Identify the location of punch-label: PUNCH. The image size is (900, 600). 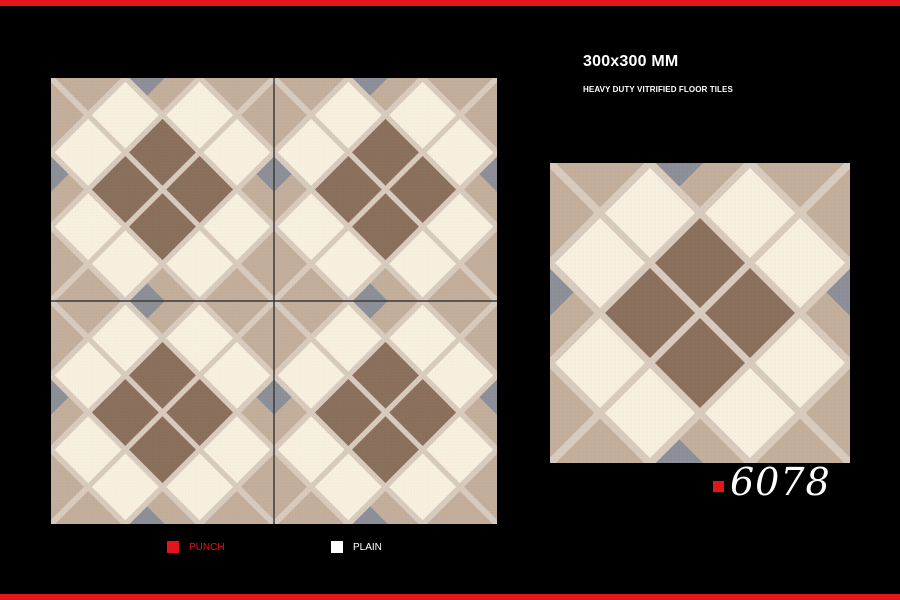
(207, 547).